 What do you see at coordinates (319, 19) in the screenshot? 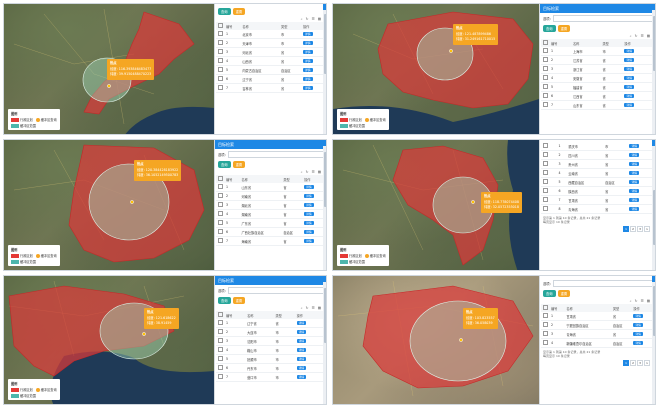
I see `grid-icon: ▦` at bounding box center [319, 19].